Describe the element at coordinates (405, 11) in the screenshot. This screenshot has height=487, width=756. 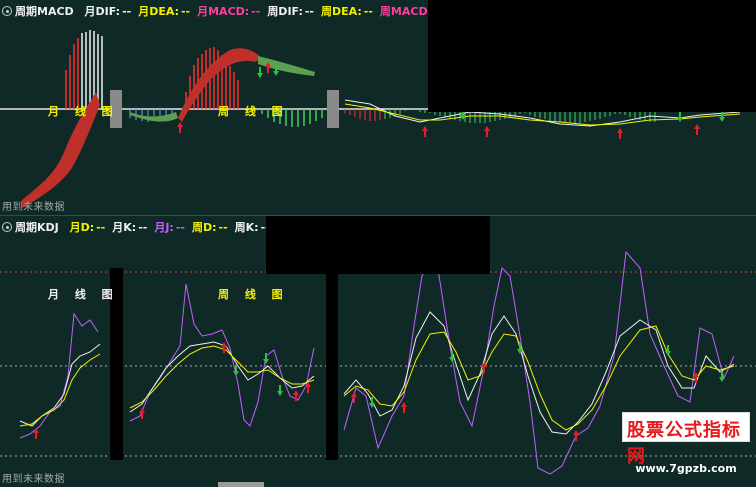
I see `macd-item-label: 周MACD:` at that location.